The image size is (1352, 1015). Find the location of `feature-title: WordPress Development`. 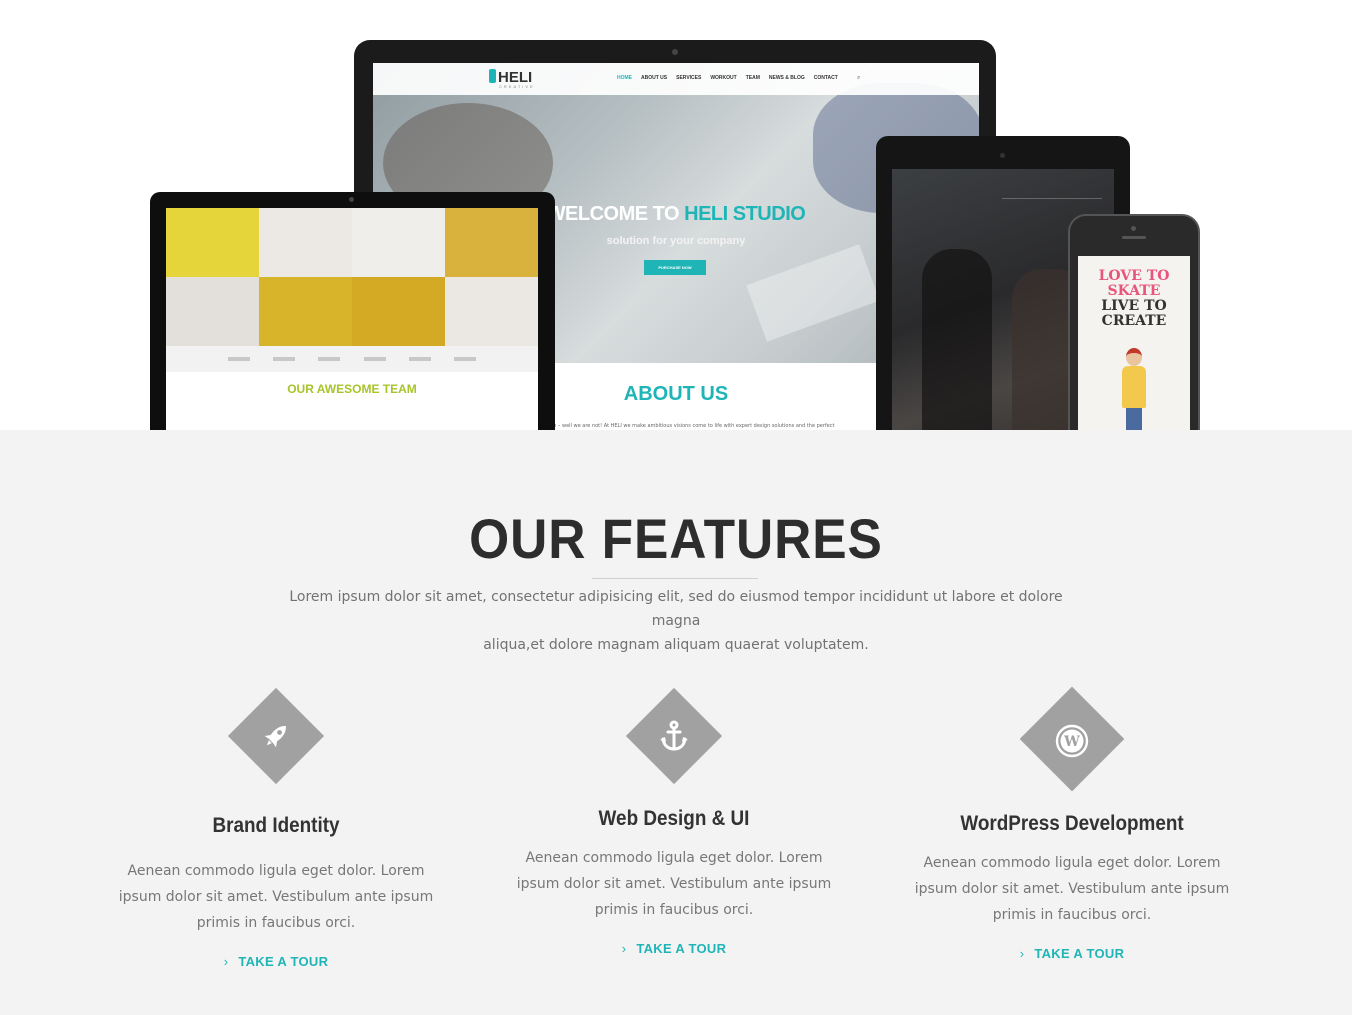

feature-title: WordPress Development is located at coordinates (1072, 823).